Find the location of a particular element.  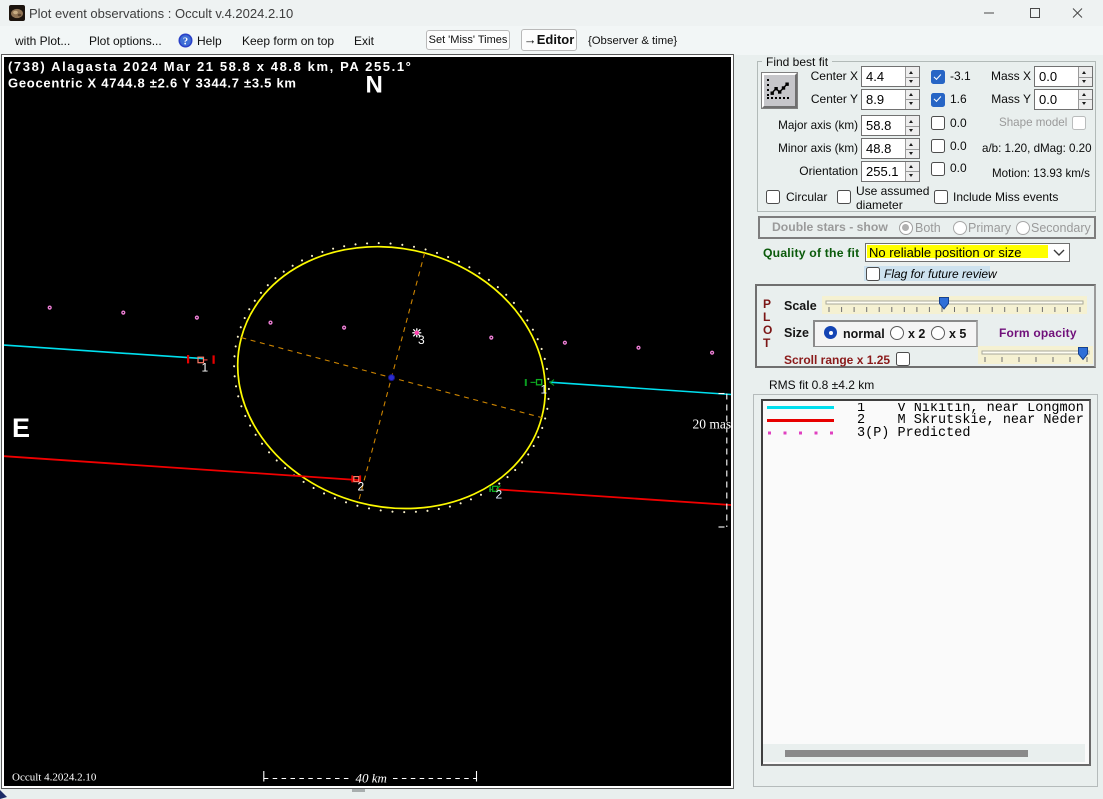

svg-text: 40 km is located at coordinates (371, 778).